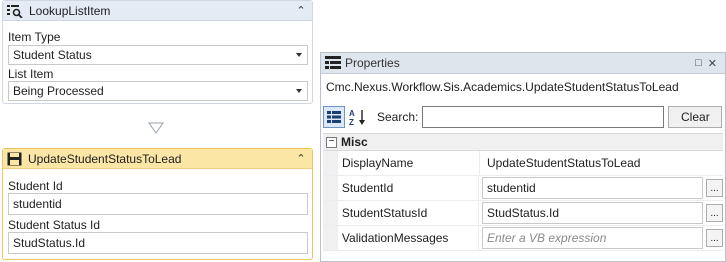  Describe the element at coordinates (712, 63) in the screenshot. I see `close-icon: ✕` at that location.